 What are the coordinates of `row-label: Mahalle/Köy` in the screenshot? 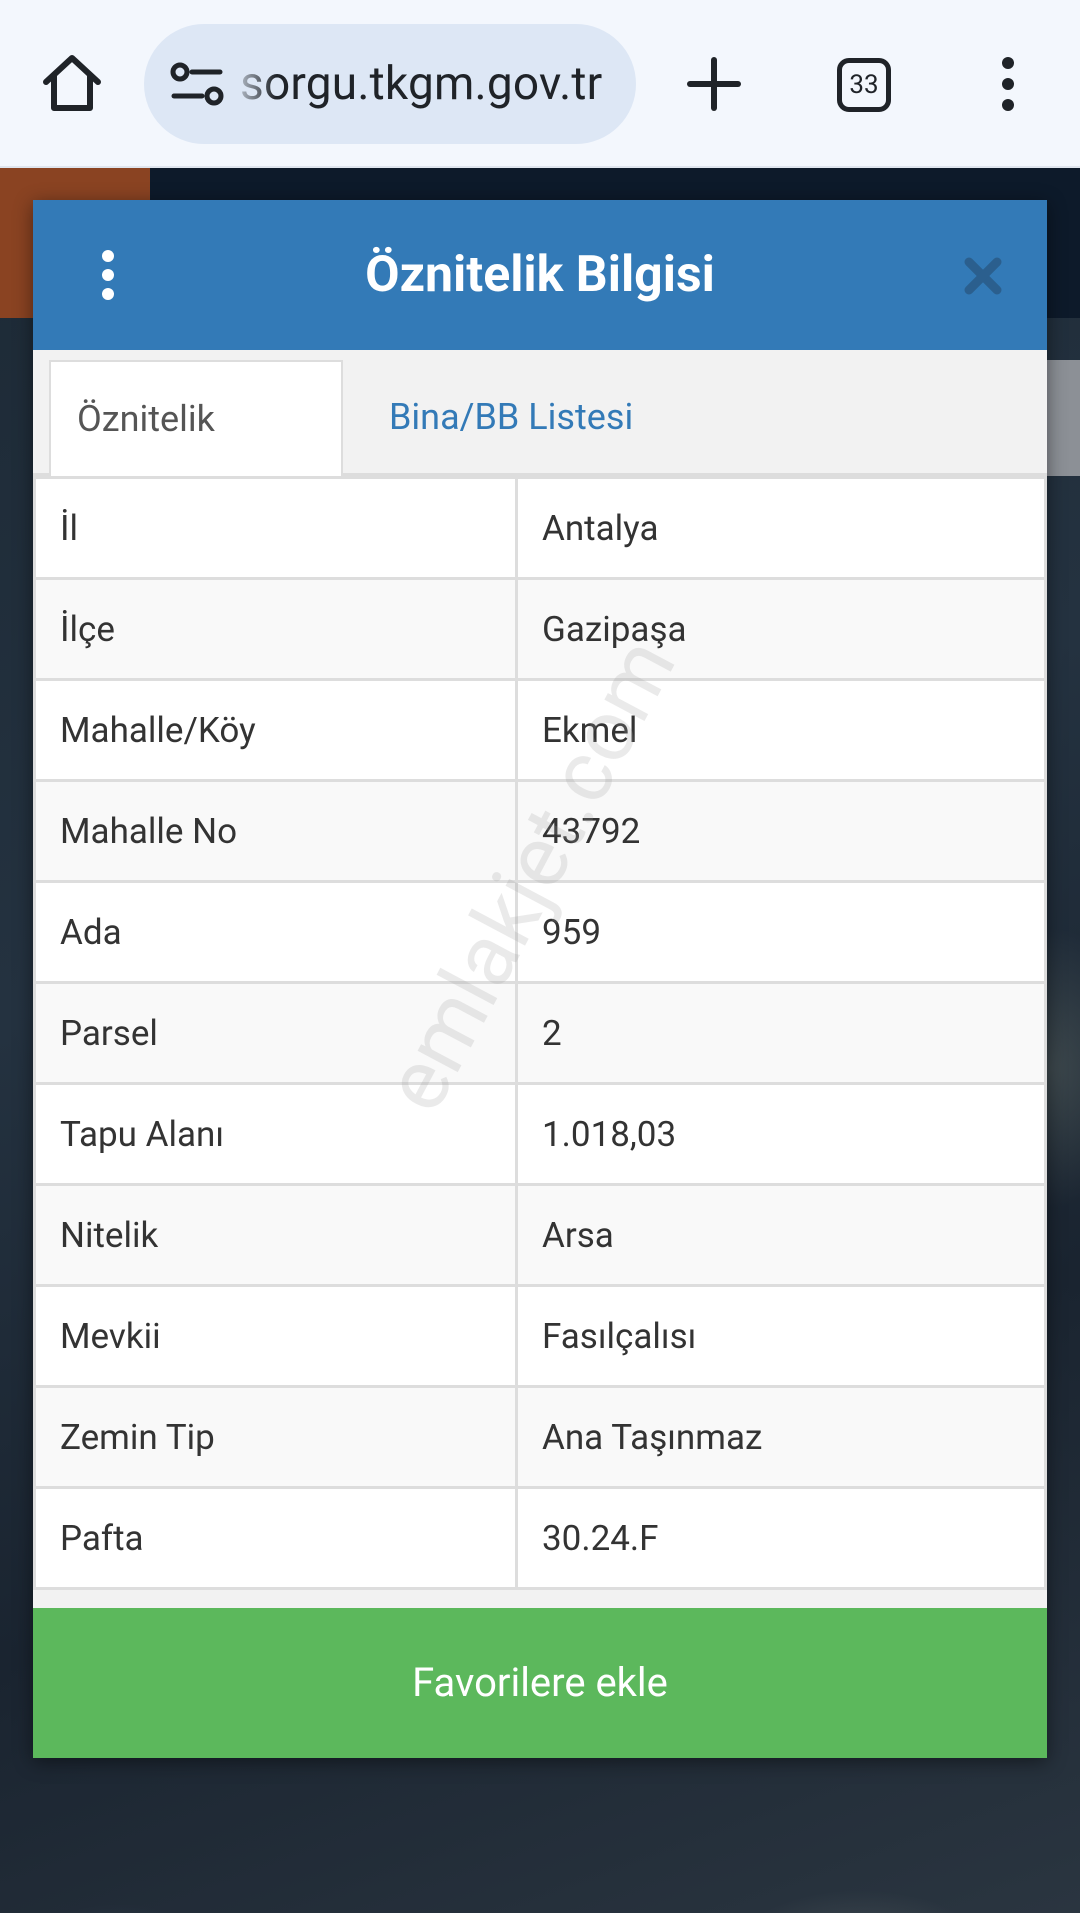 It's located at (275, 730).